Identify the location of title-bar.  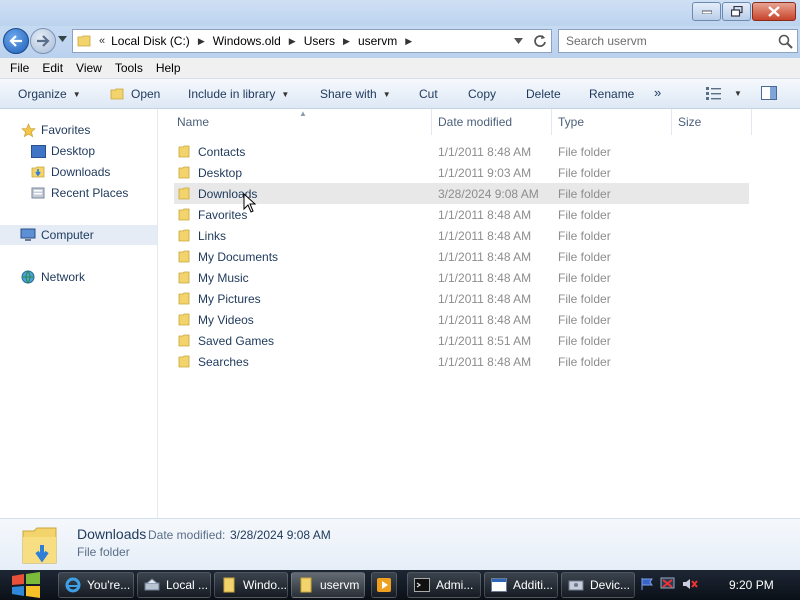
(400, 13).